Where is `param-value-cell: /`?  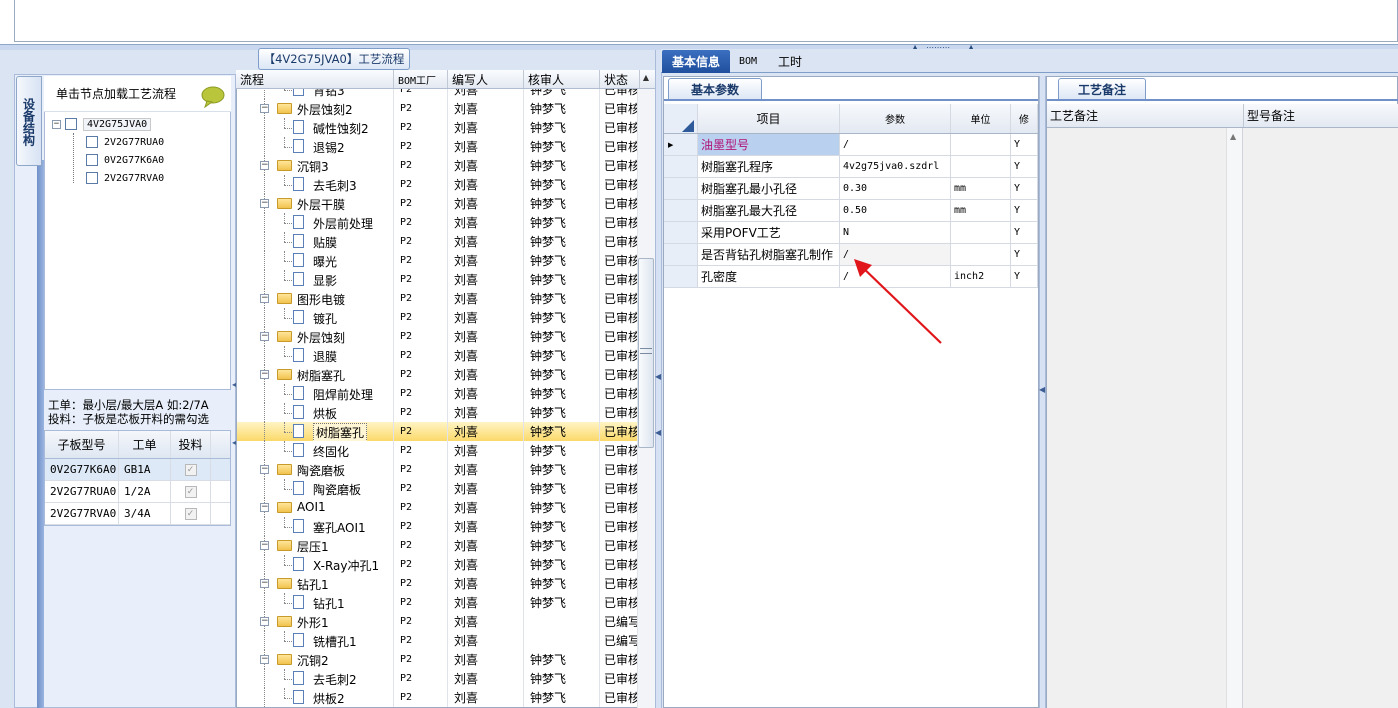
param-value-cell: / is located at coordinates (895, 144).